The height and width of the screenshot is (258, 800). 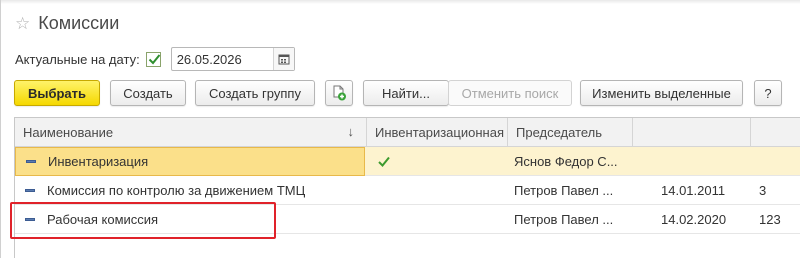 I want to click on date-field: 26.05.2026, so click(x=232, y=59).